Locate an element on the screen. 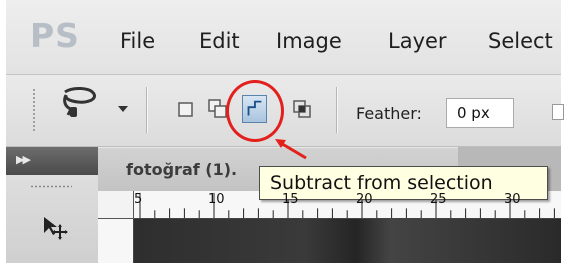 This screenshot has height=263, width=567. tools-panel is located at coordinates (52, 219).